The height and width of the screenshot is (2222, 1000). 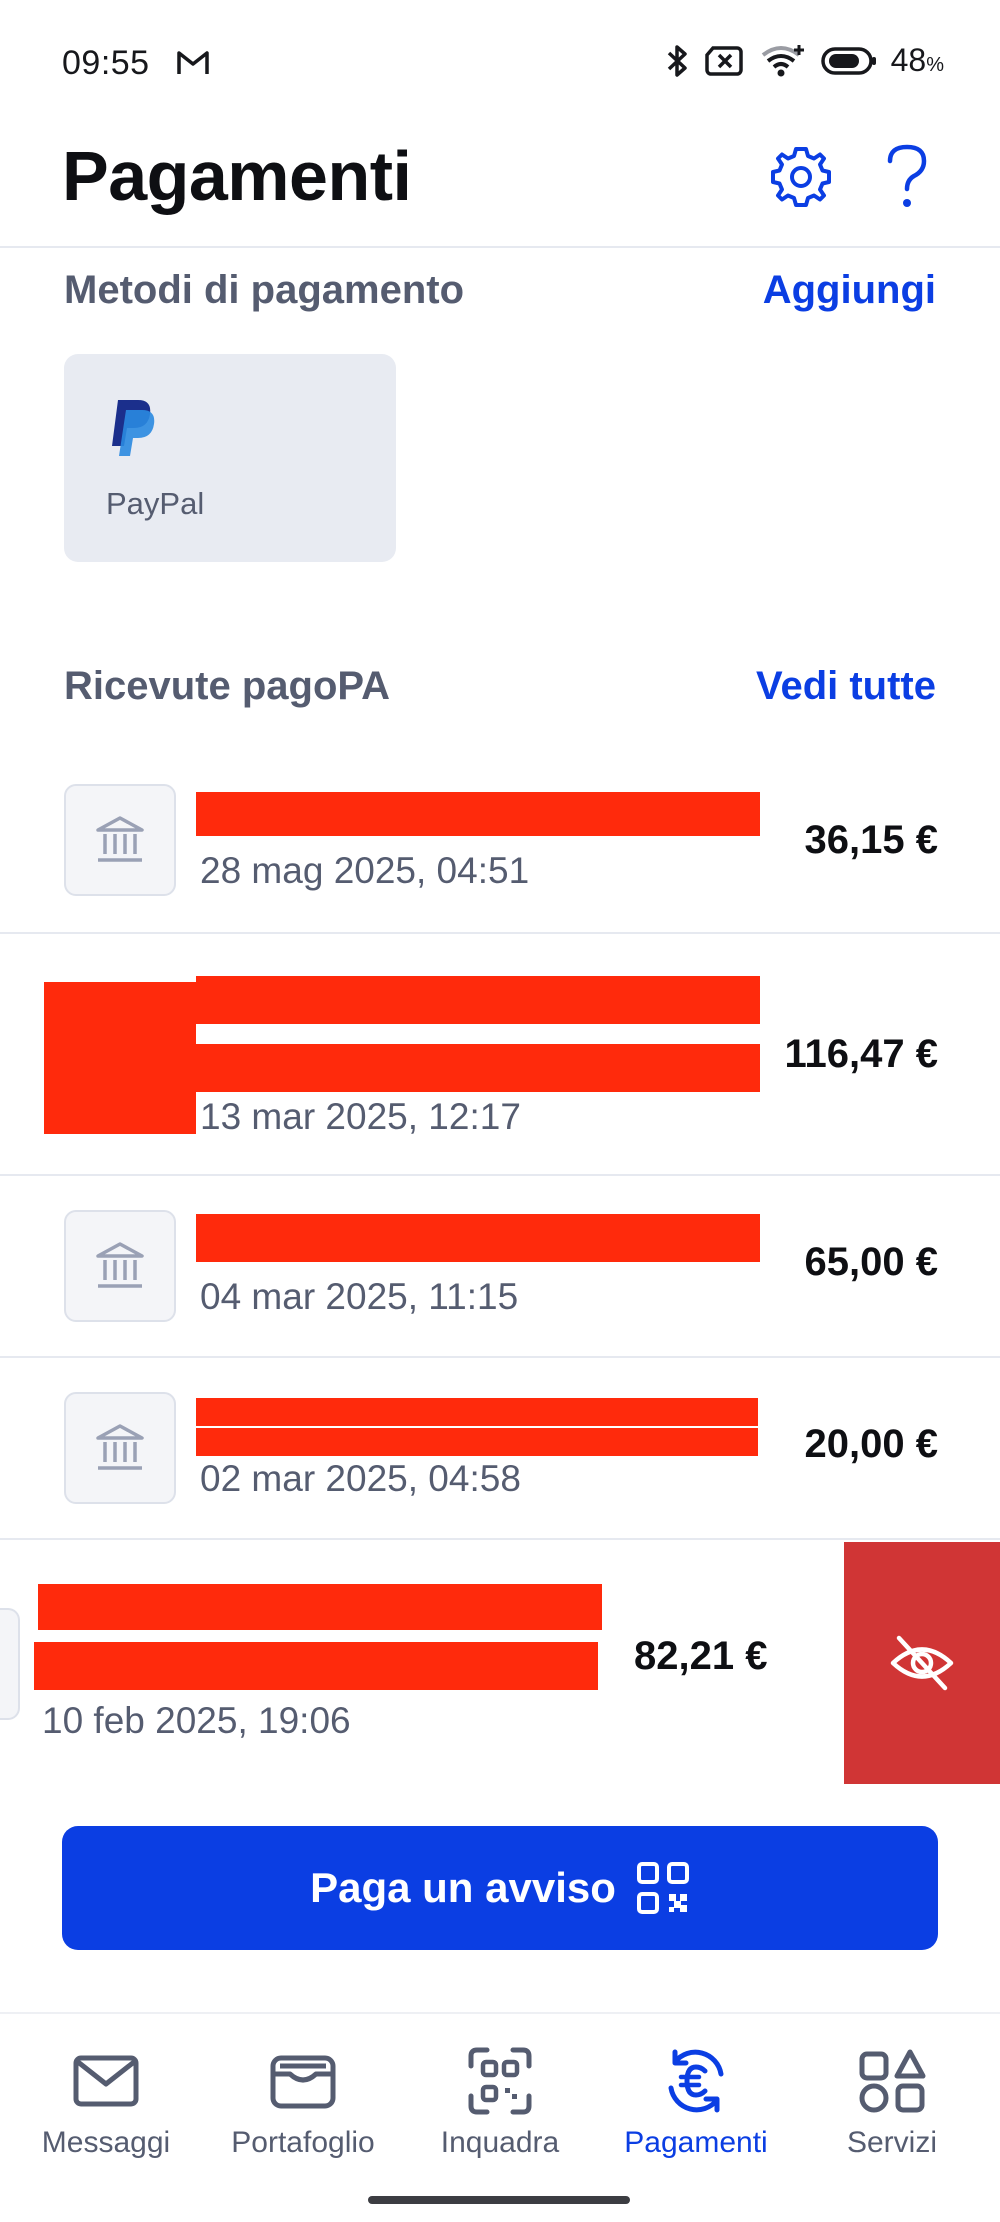 I want to click on tab-pagamenti: Pagamenti, so click(x=696, y=2102).